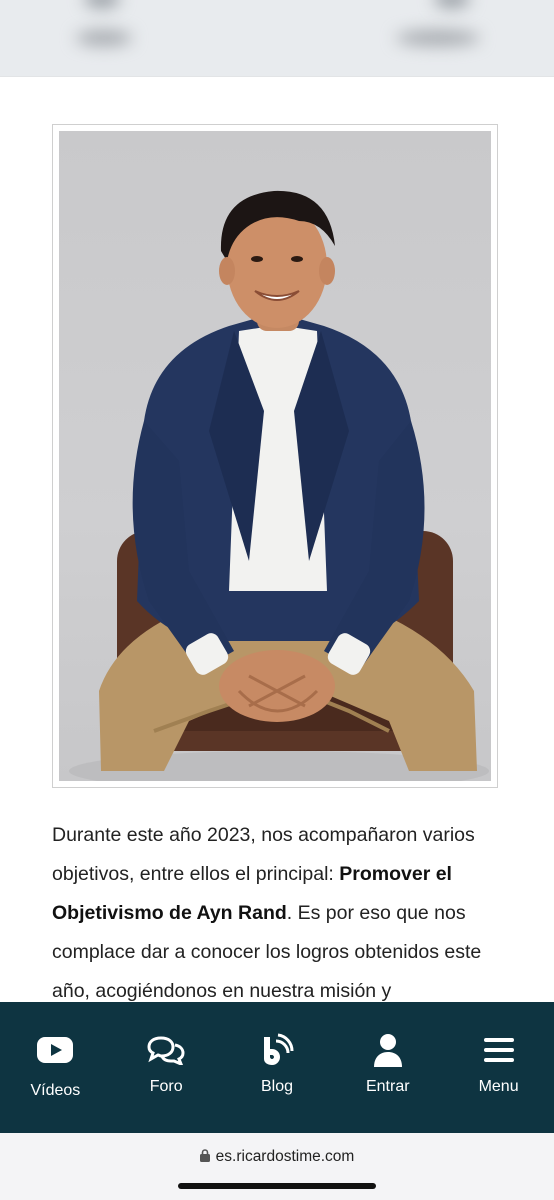  I want to click on user-icon, so click(388, 1050).